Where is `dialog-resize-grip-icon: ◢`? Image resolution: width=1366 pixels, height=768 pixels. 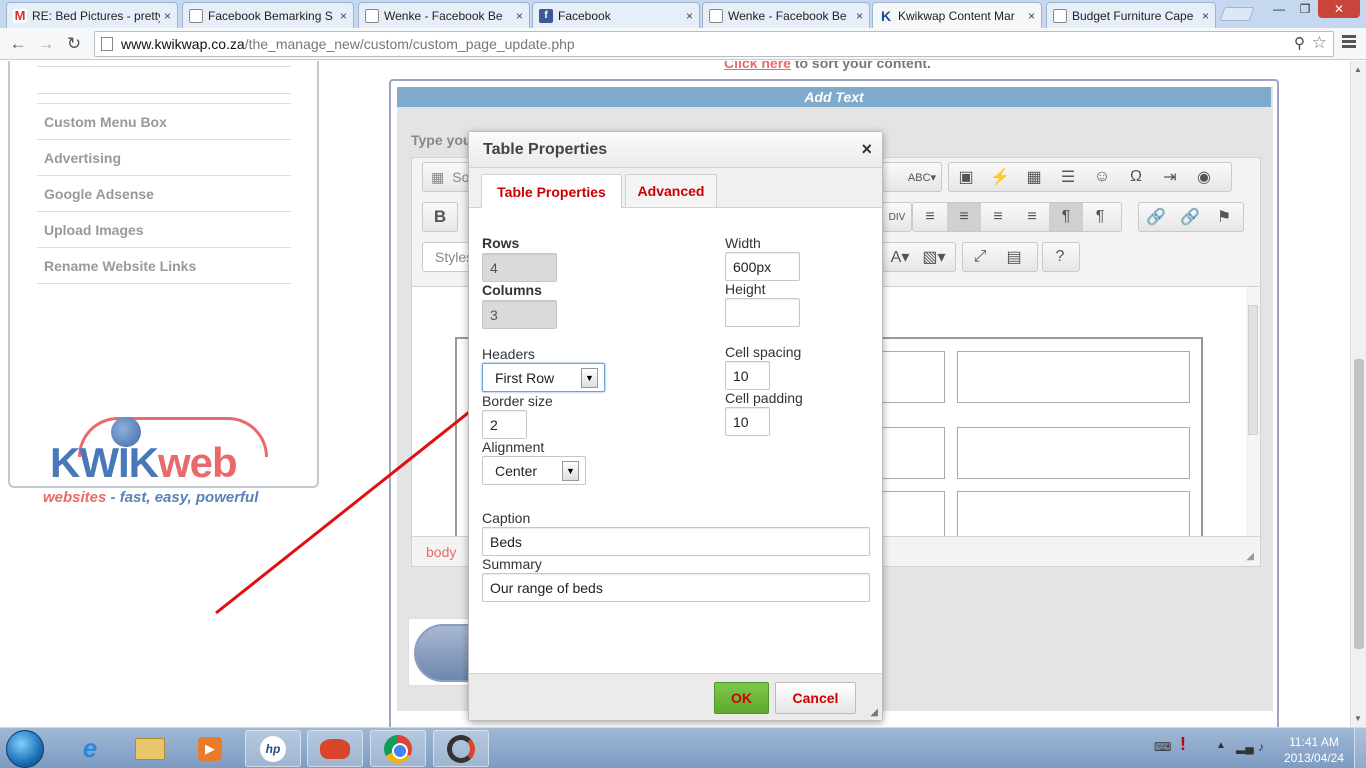 dialog-resize-grip-icon: ◢ is located at coordinates (874, 712).